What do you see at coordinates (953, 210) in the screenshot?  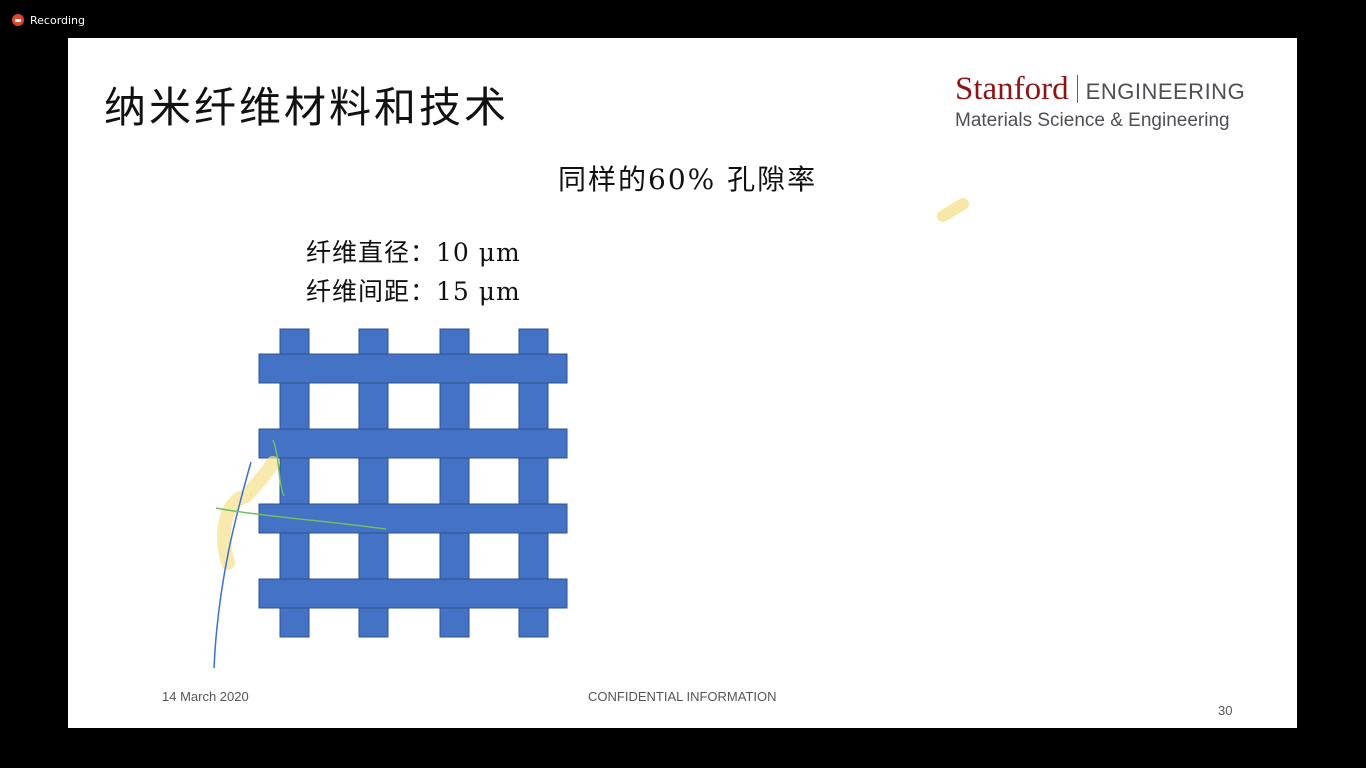 I see `highlighter-dot` at bounding box center [953, 210].